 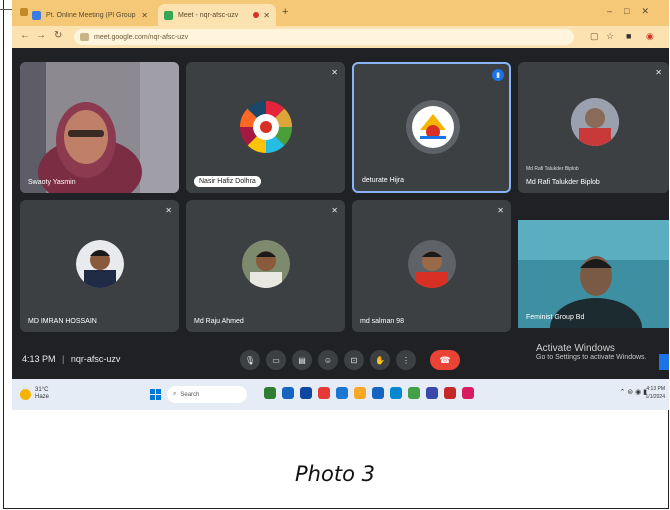 I want to click on emoji-button: ☺, so click(x=328, y=360).